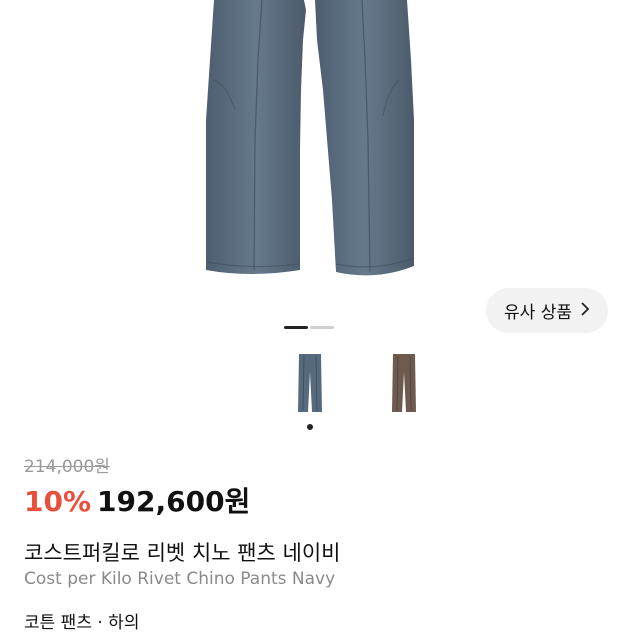 The image size is (620, 633). I want to click on similar-products-label: 유사 상품, so click(538, 313).